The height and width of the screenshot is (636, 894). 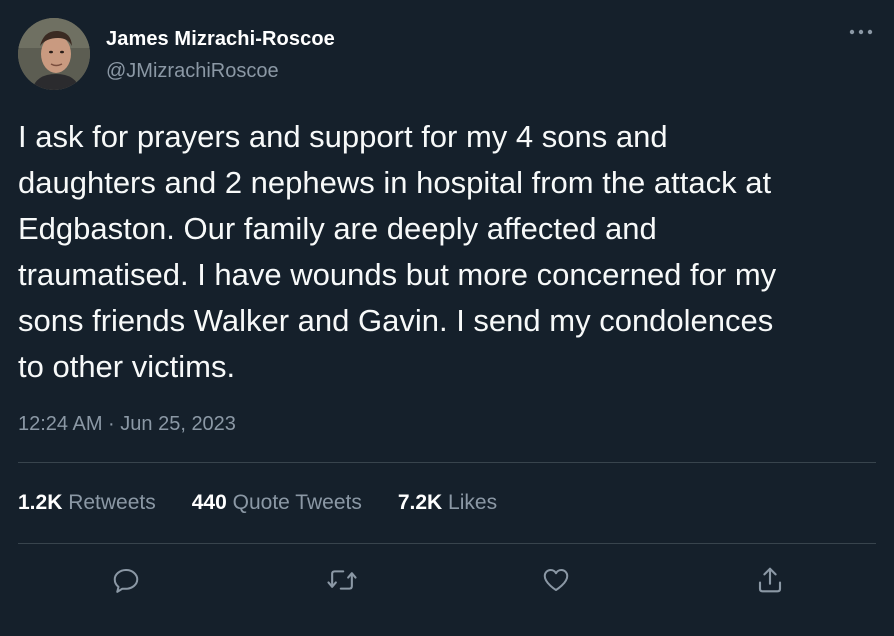 I want to click on heart-icon, so click(x=556, y=580).